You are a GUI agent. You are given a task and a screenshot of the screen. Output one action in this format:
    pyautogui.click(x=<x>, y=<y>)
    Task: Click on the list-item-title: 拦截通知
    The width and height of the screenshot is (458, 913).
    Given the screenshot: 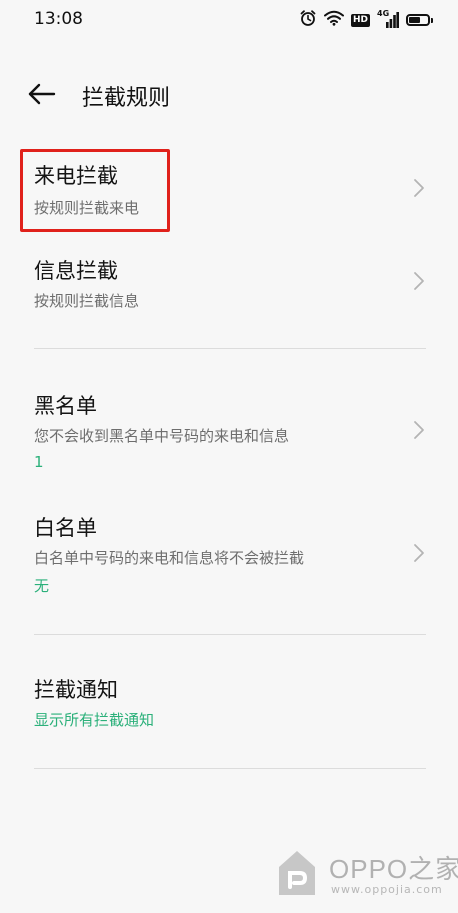 What is the action you would take?
    pyautogui.click(x=76, y=690)
    